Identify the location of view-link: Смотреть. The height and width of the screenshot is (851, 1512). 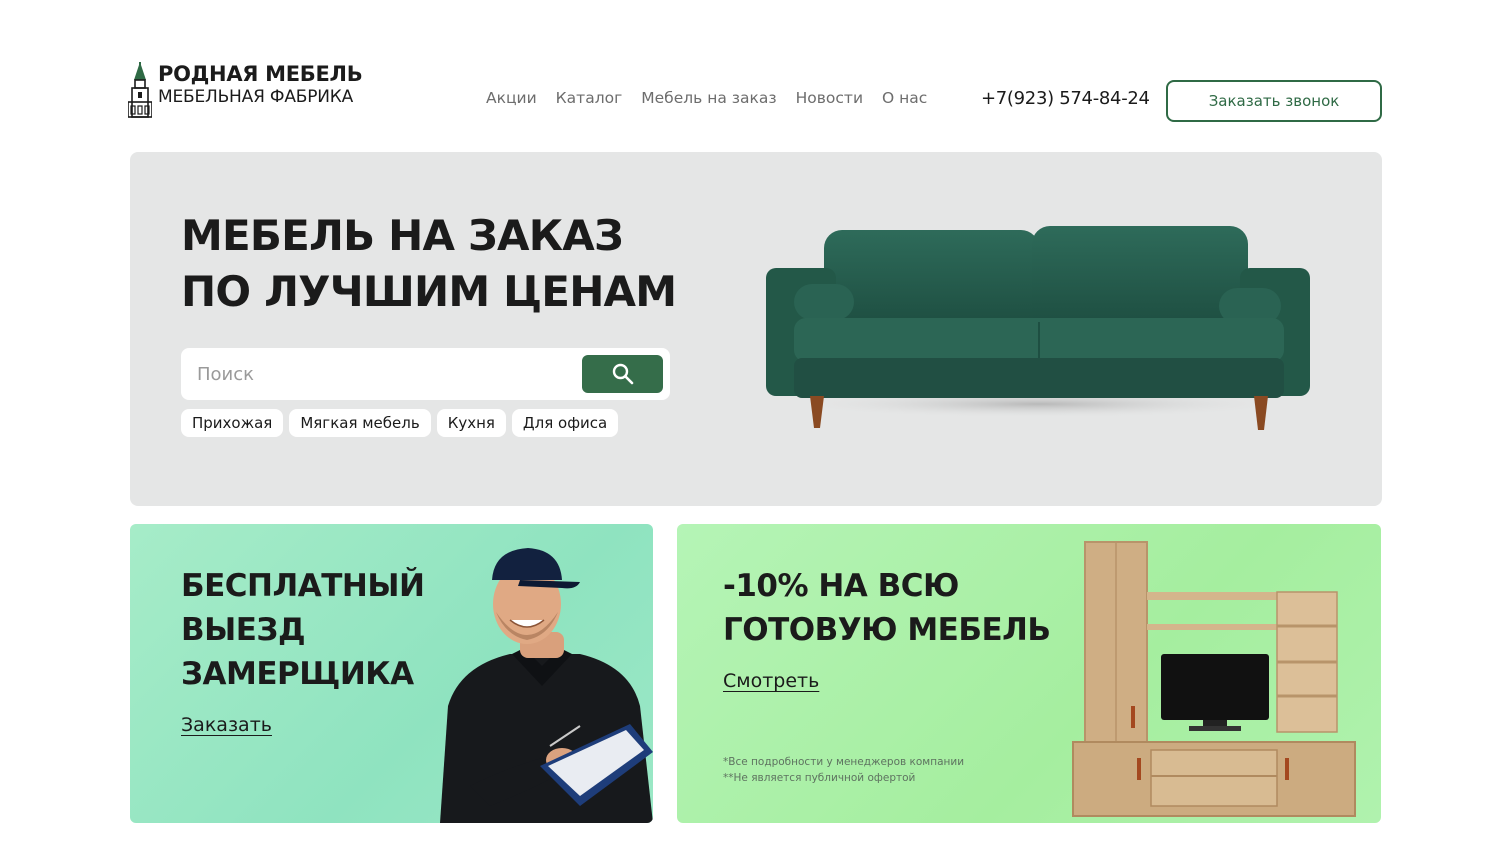
(771, 681).